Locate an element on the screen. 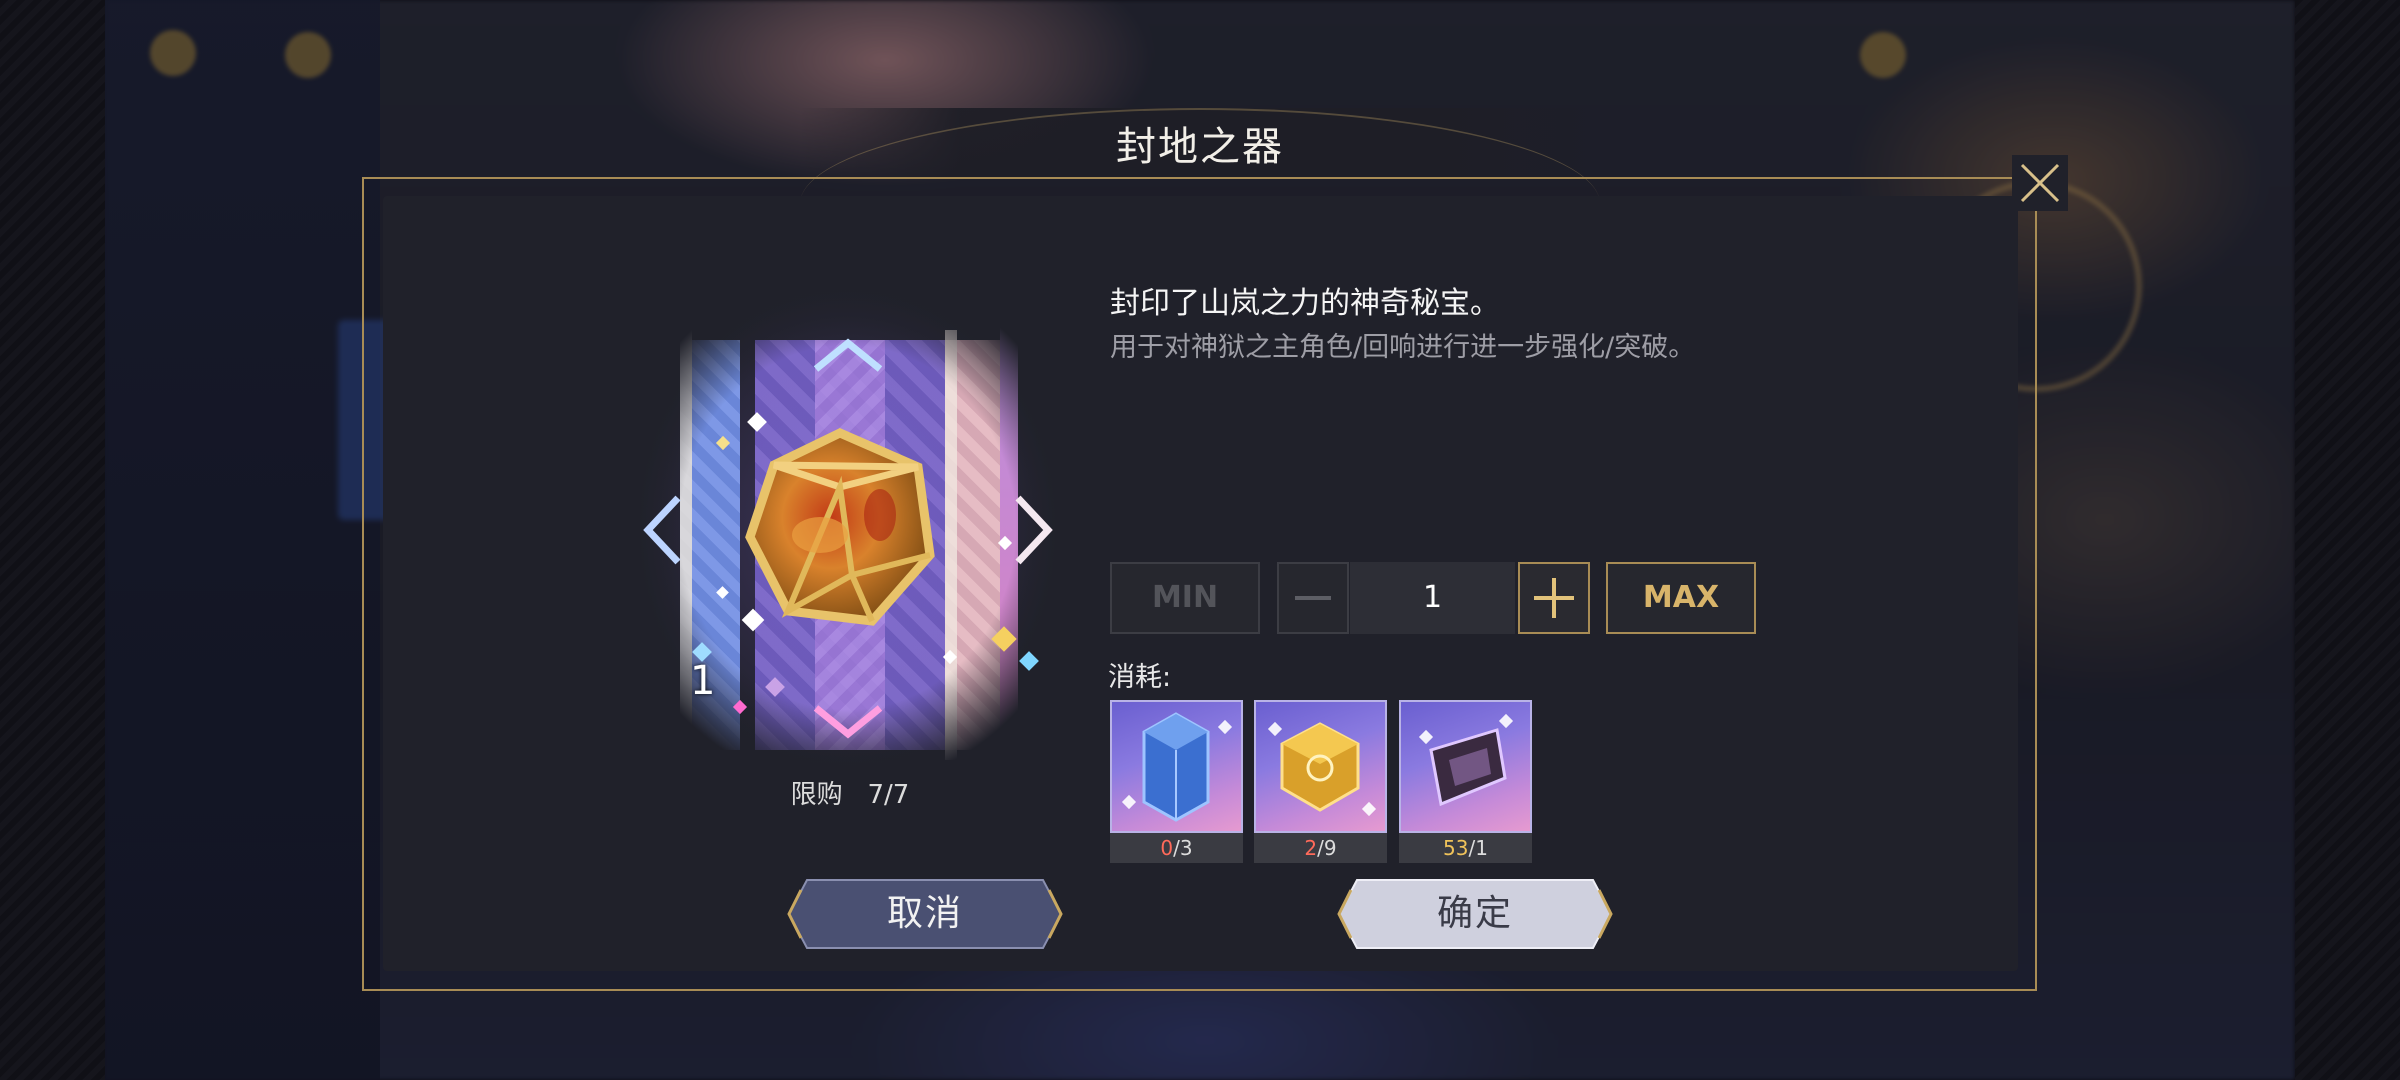  amber-cube-icon is located at coordinates (840, 527).